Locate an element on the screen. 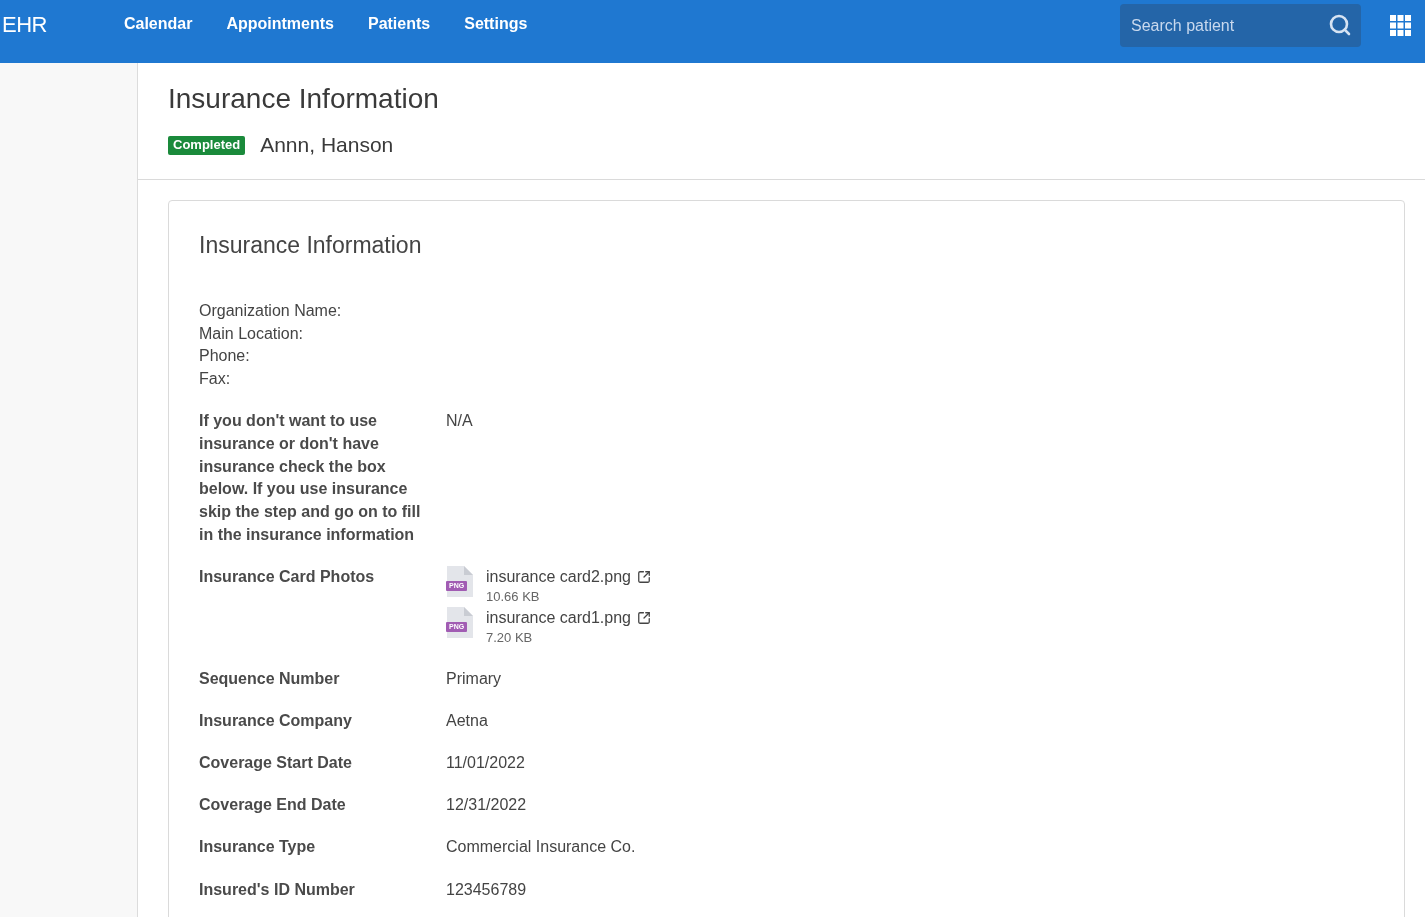 The height and width of the screenshot is (917, 1425). app-grid-icon is located at coordinates (1400, 25).